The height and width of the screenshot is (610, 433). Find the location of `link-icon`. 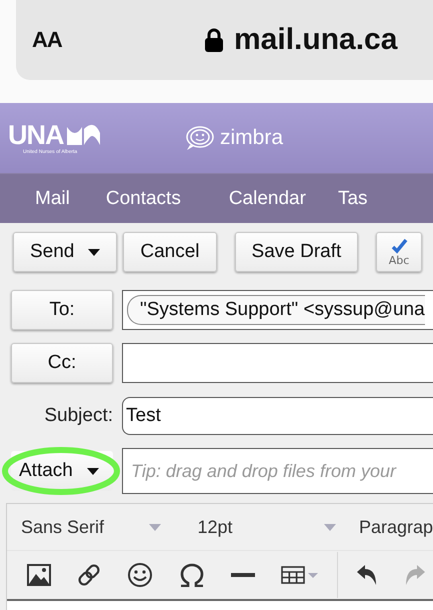

link-icon is located at coordinates (89, 575).